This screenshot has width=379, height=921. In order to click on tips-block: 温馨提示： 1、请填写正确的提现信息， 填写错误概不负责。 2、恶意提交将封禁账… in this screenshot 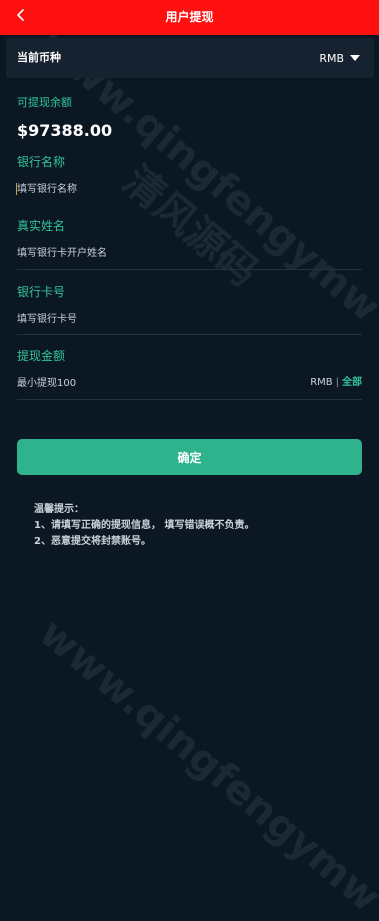, I will do `click(144, 526)`.